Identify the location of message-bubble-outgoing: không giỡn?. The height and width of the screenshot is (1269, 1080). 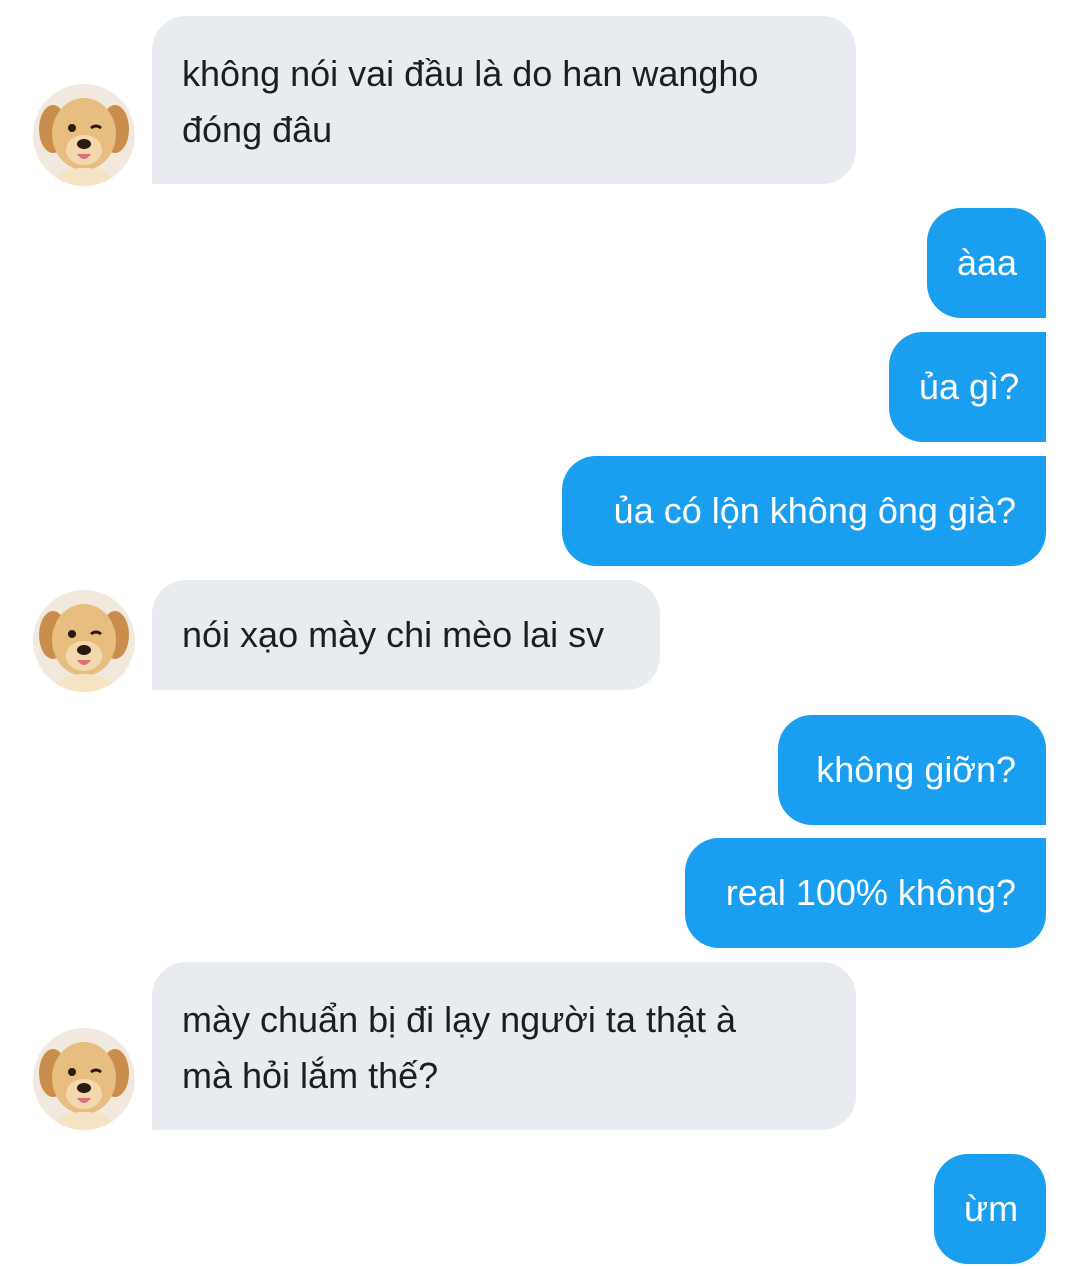
(912, 770).